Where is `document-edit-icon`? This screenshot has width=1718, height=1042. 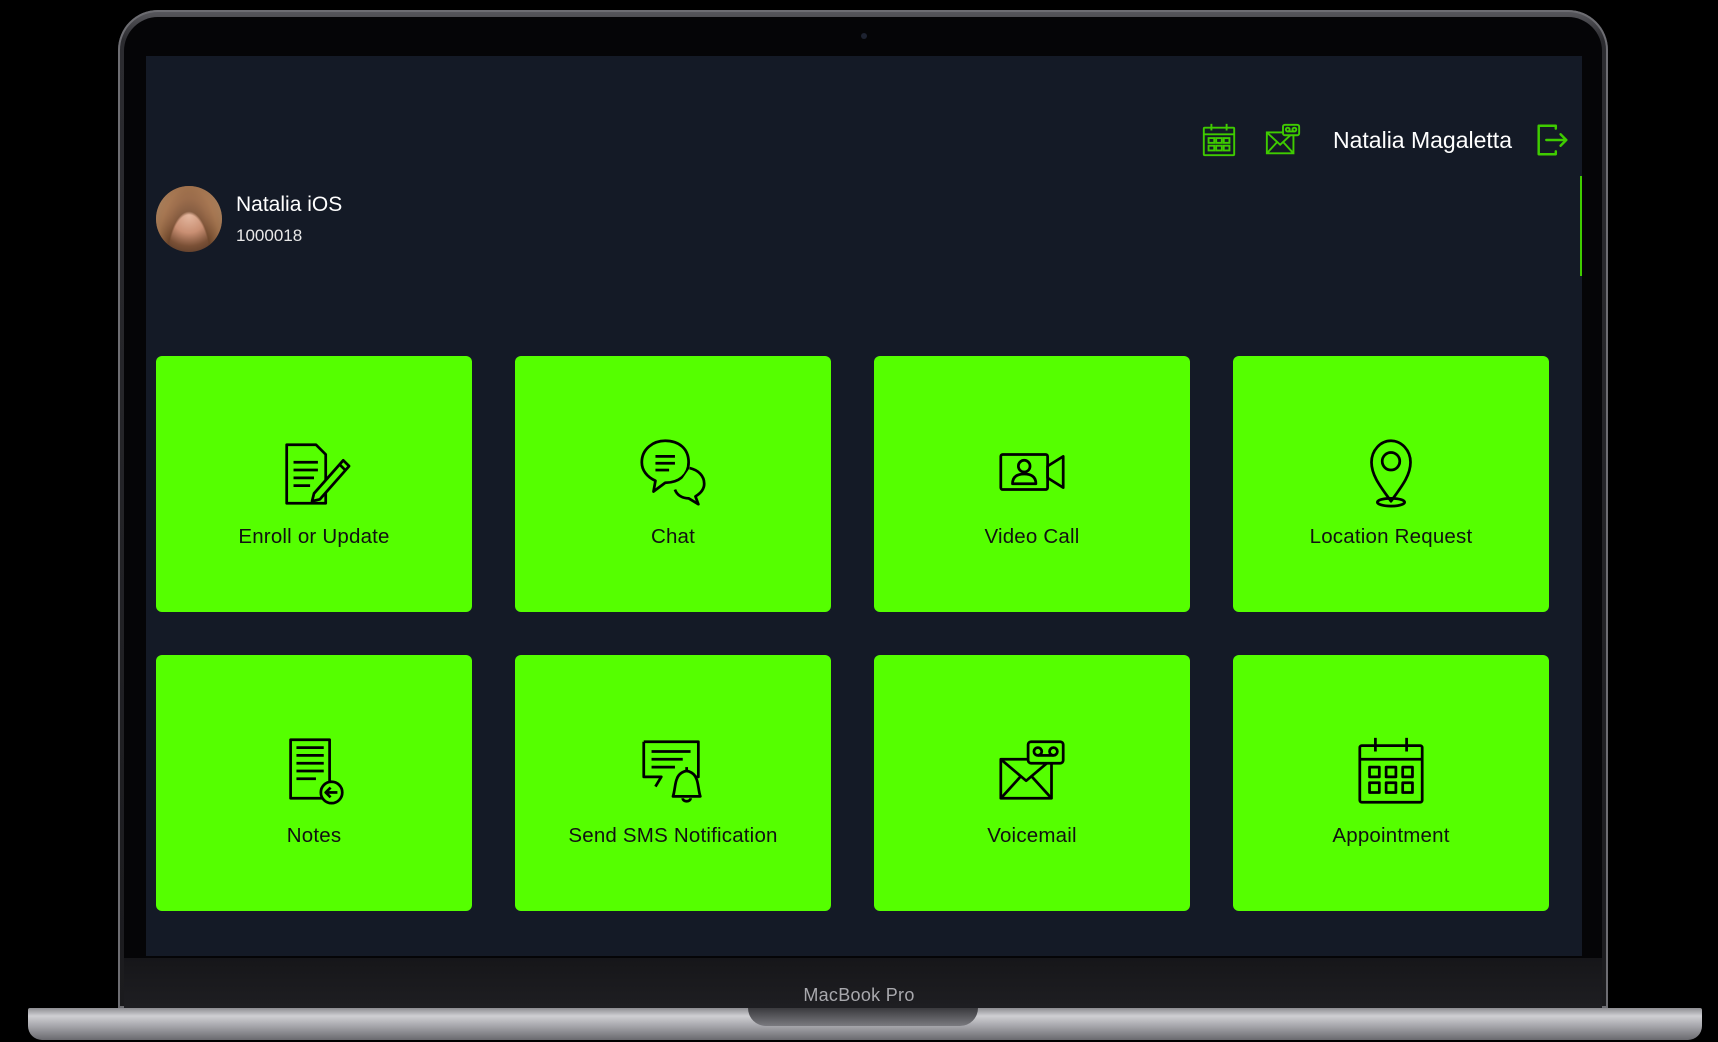
document-edit-icon is located at coordinates (314, 472).